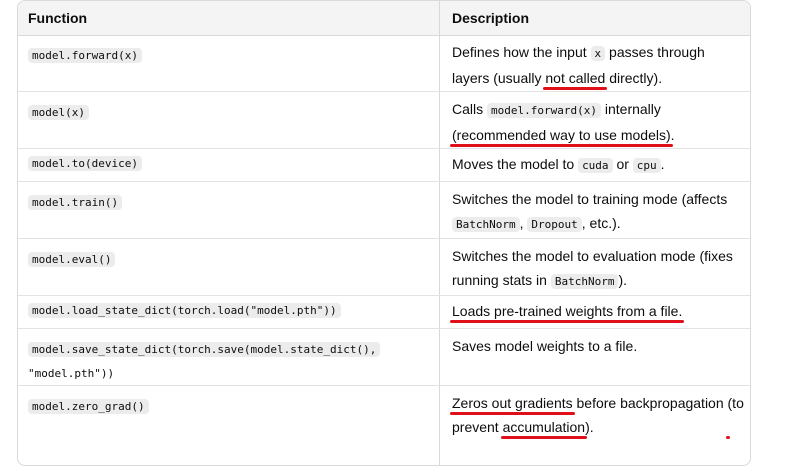 The height and width of the screenshot is (472, 798). Describe the element at coordinates (512, 403) in the screenshot. I see `red-underline-annotation: Zeros out gradients` at that location.